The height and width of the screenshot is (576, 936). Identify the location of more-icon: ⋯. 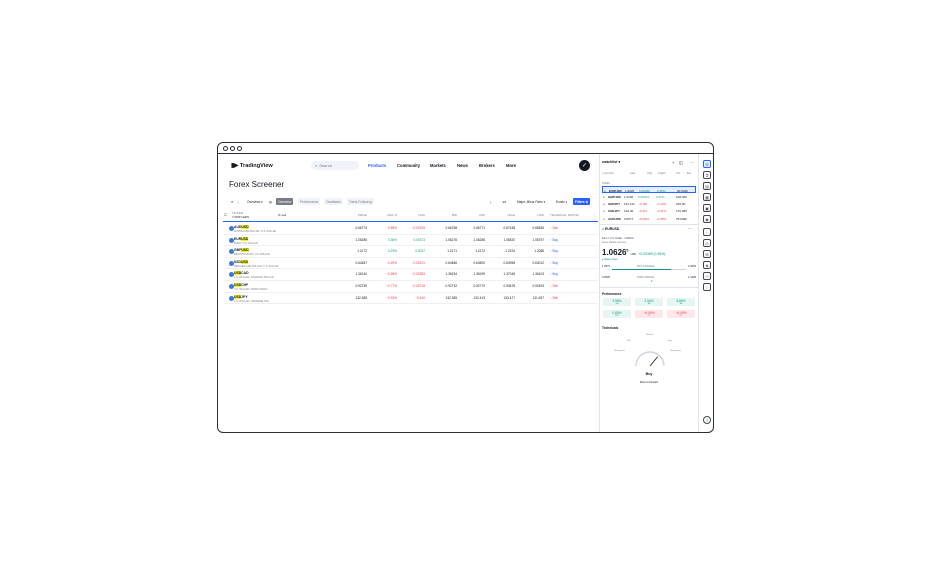
(692, 162).